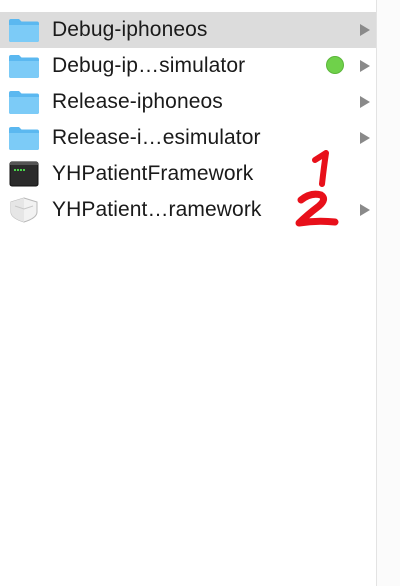  What do you see at coordinates (130, 29) in the screenshot?
I see `list-item-label: Debug-iphoneos` at bounding box center [130, 29].